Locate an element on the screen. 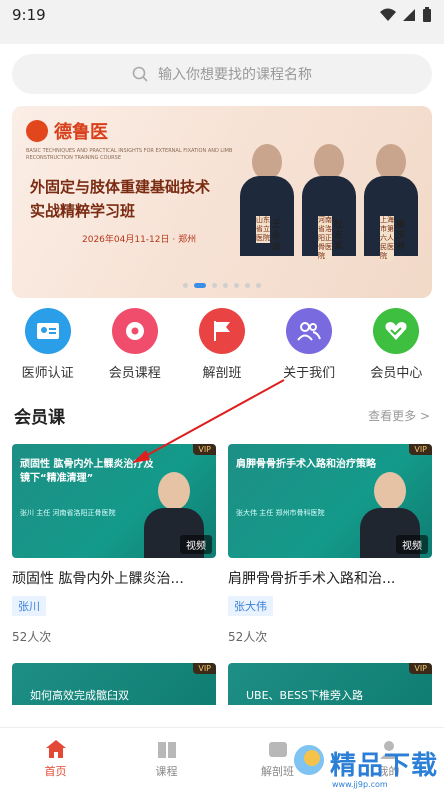 This screenshot has height=789, width=444. home-icon is located at coordinates (55, 748).